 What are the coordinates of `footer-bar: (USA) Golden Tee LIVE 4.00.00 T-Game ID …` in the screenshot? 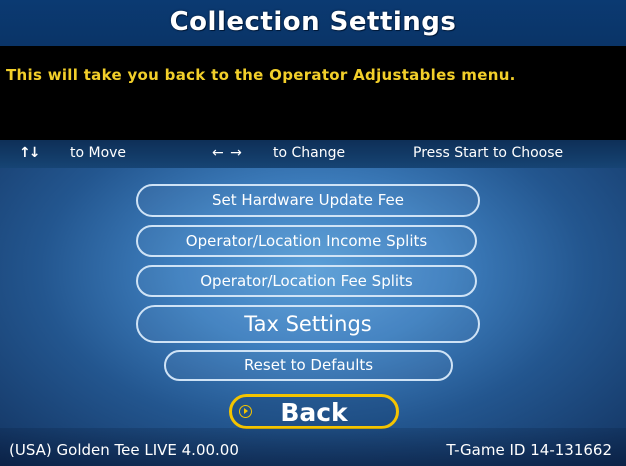 It's located at (313, 447).